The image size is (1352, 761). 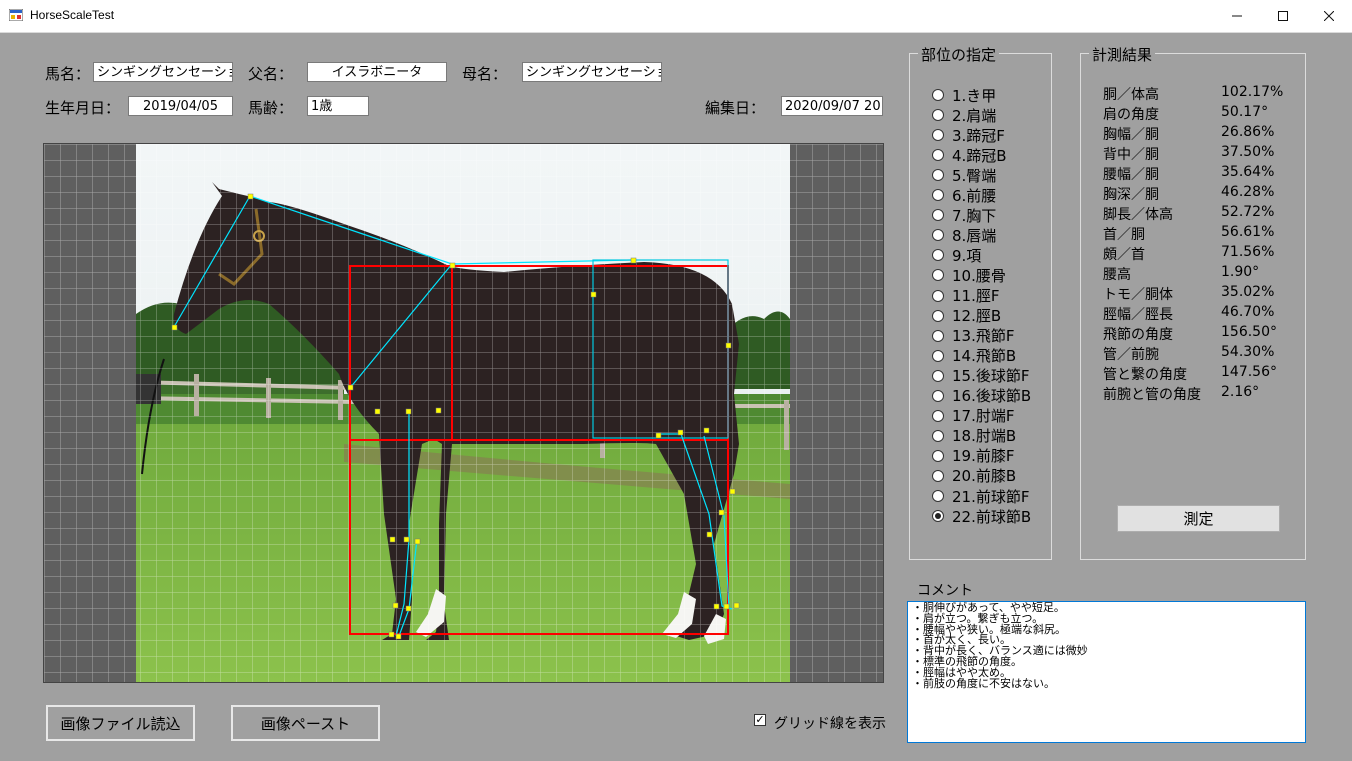 I want to click on part-radio-label: 20.前膝B, so click(x=984, y=476).